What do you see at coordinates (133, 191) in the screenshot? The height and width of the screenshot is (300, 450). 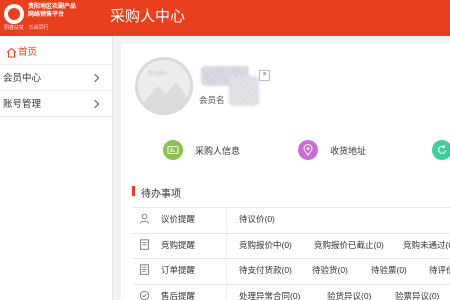 I see `section-accent-bar` at bounding box center [133, 191].